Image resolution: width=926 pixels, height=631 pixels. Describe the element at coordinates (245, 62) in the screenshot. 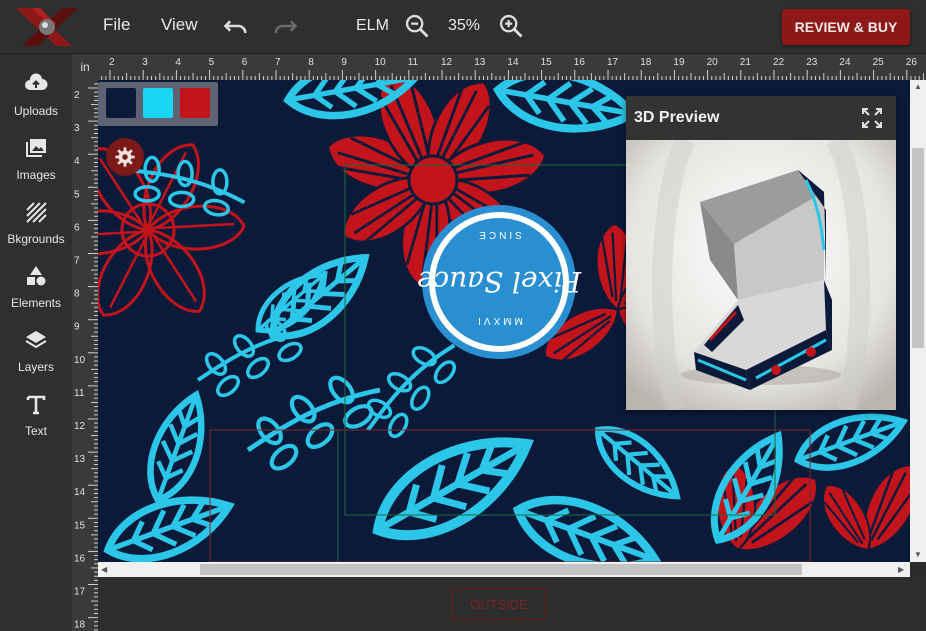

I see `ruler-top-label: 6` at that location.